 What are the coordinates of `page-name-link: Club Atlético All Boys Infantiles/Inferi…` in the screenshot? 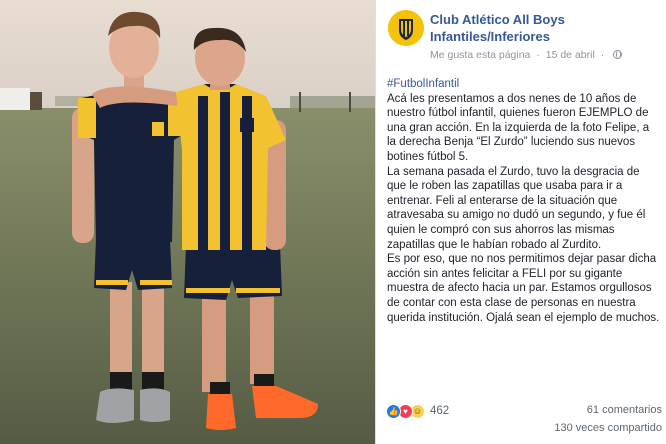 It's located at (545, 28).